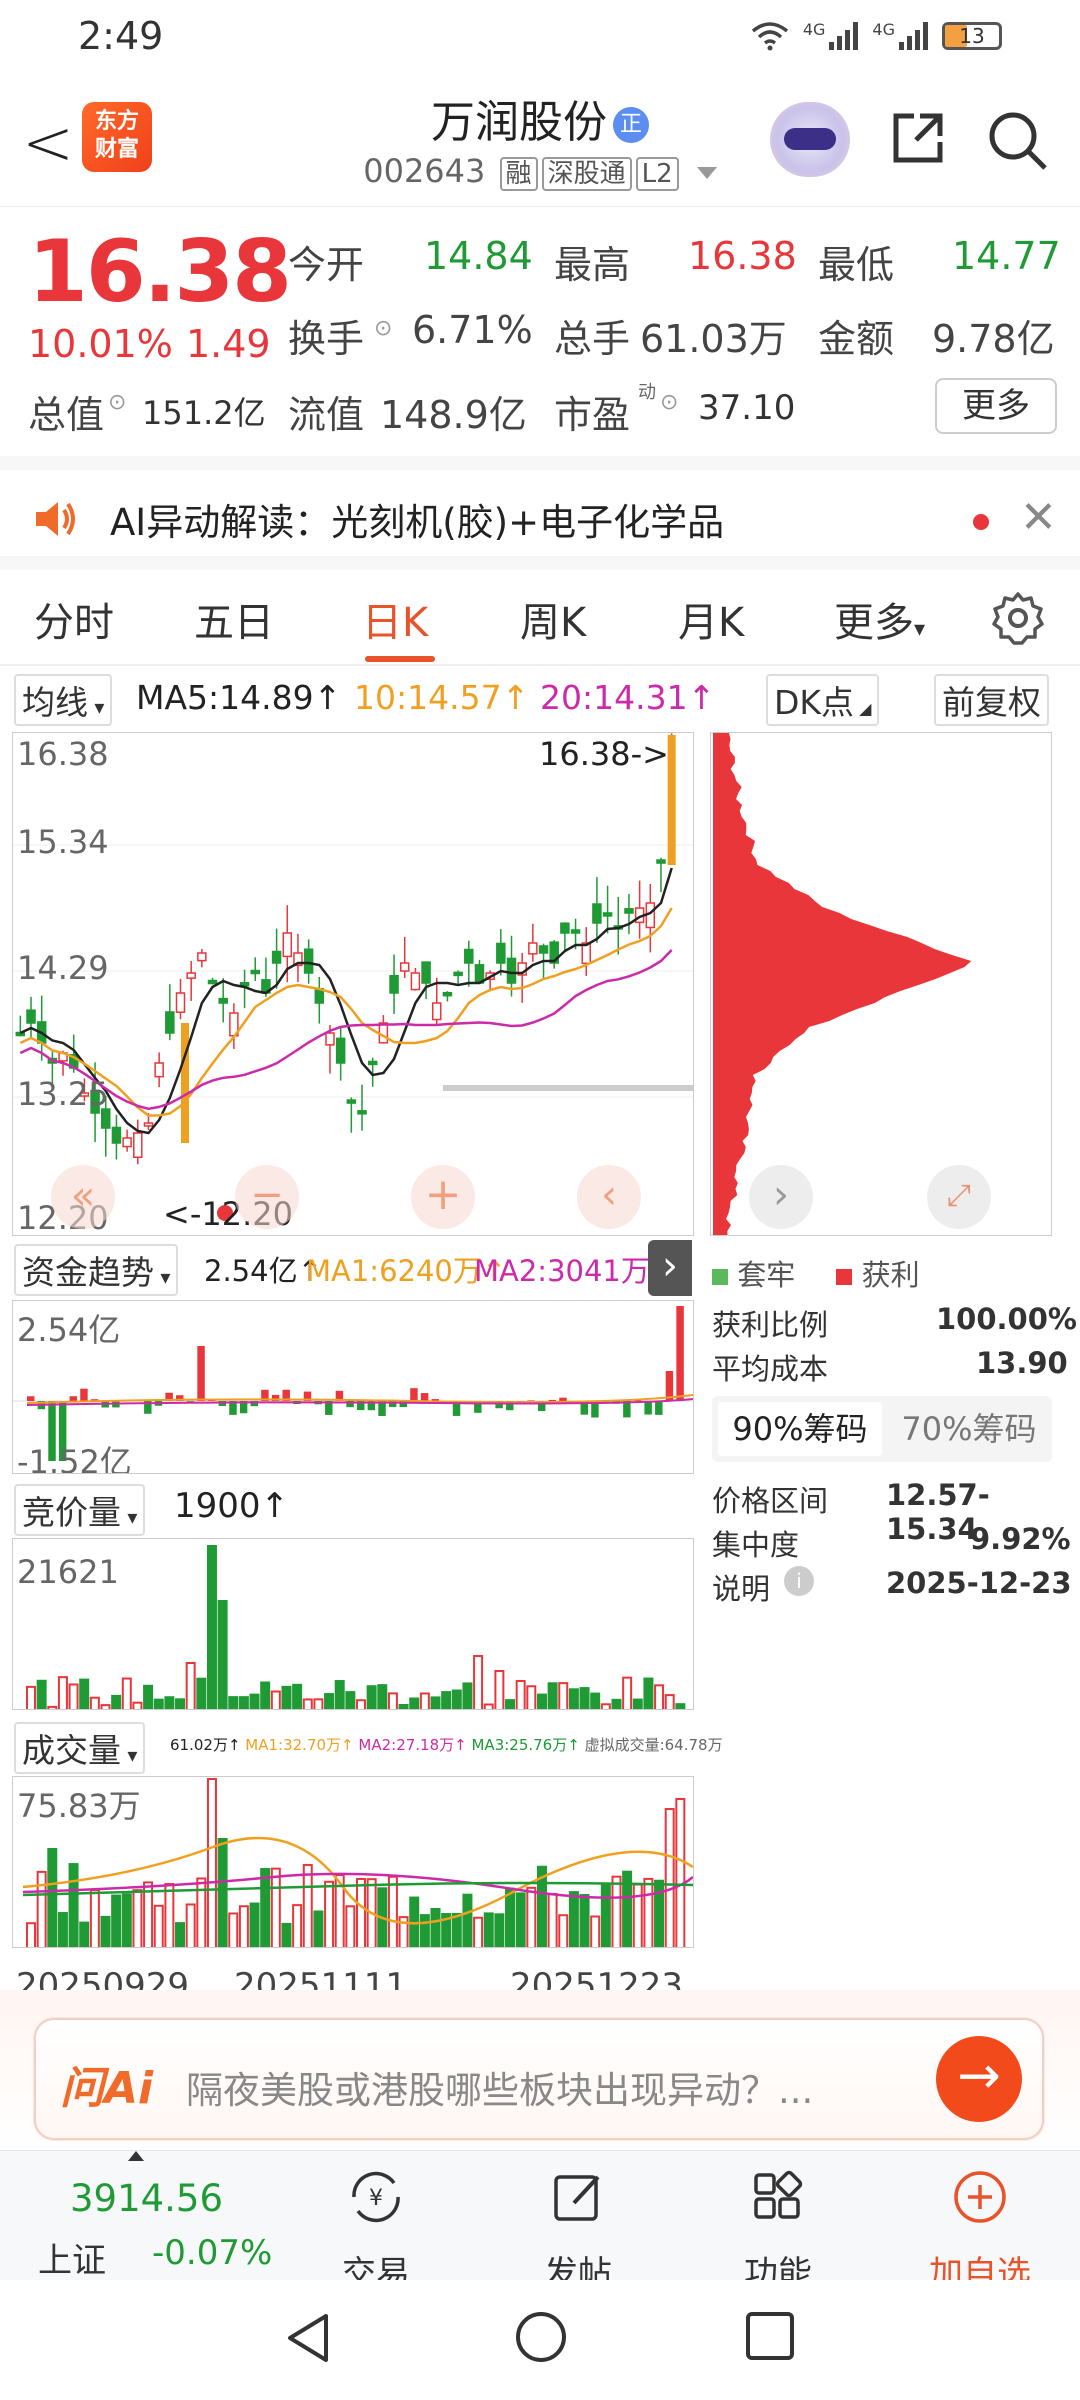 The image size is (1080, 2400). What do you see at coordinates (996, 406) in the screenshot?
I see `more-stats-button: 更多` at bounding box center [996, 406].